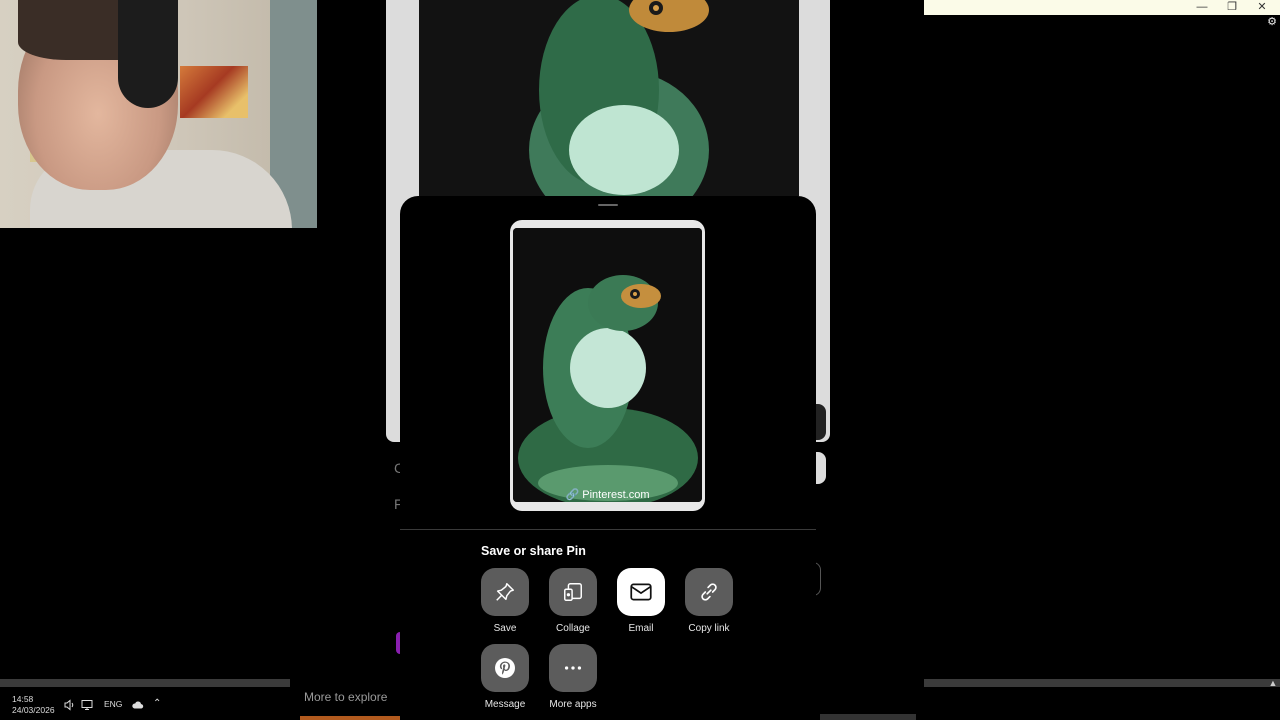  I want to click on webcam-overlay, so click(158, 114).